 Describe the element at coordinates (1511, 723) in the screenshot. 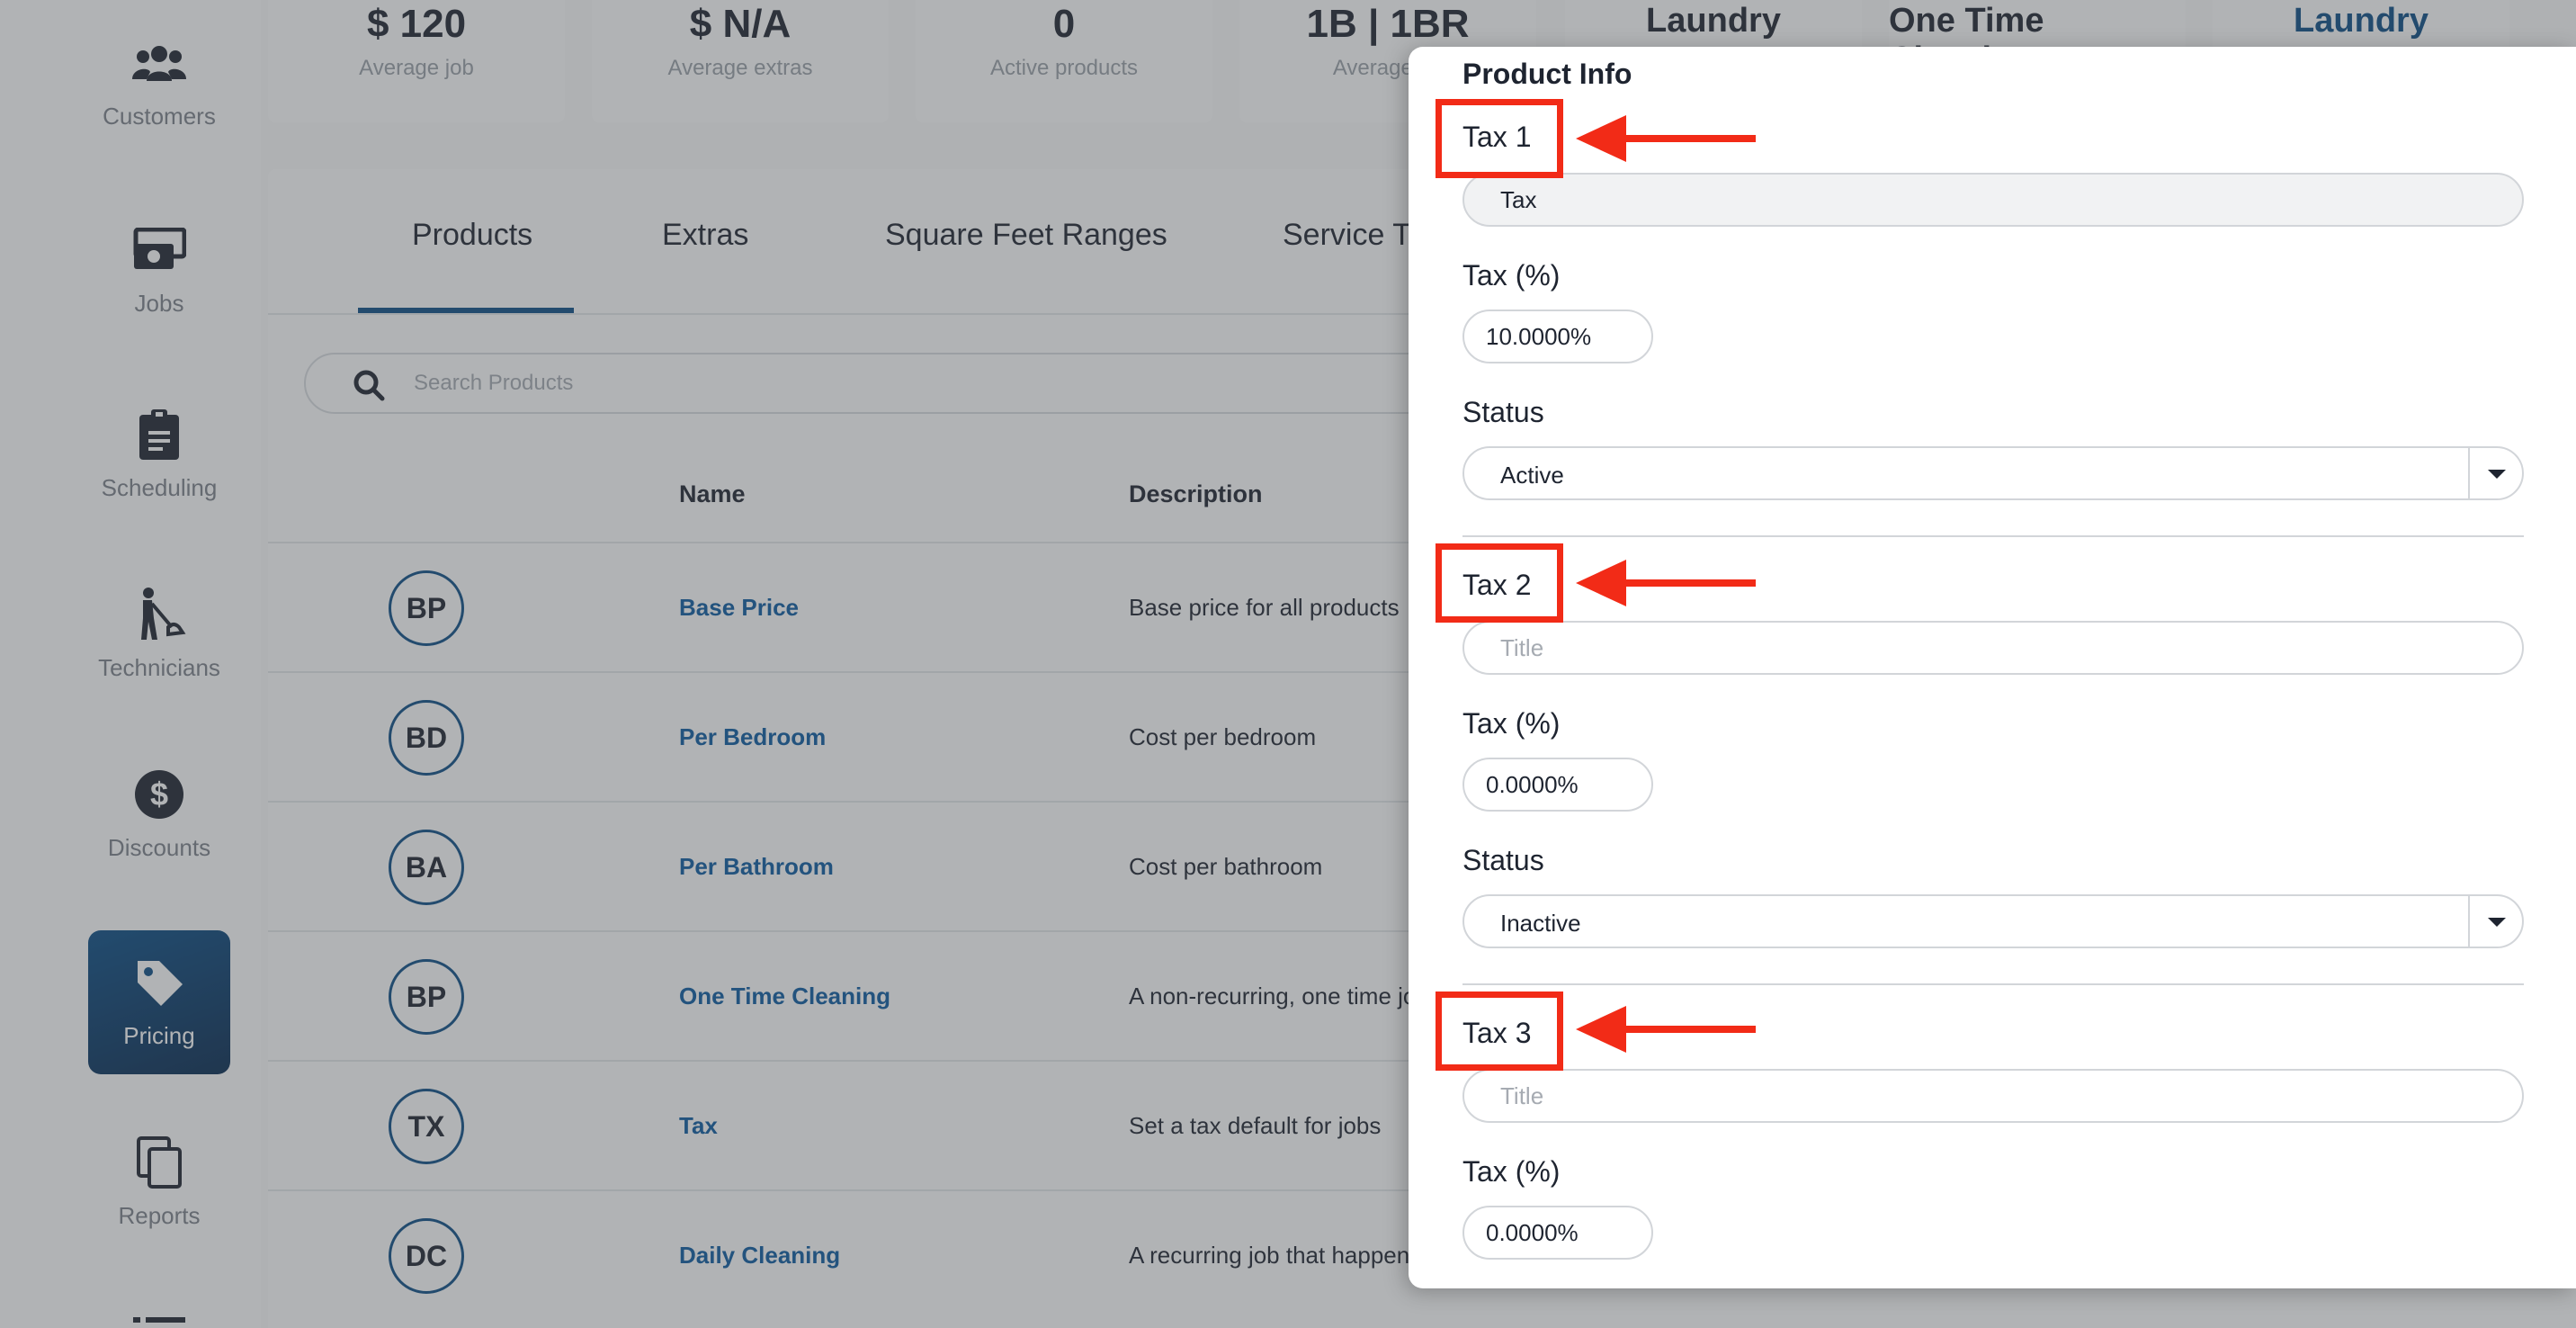

I see `tax-2-percent-label: Tax (%)` at that location.